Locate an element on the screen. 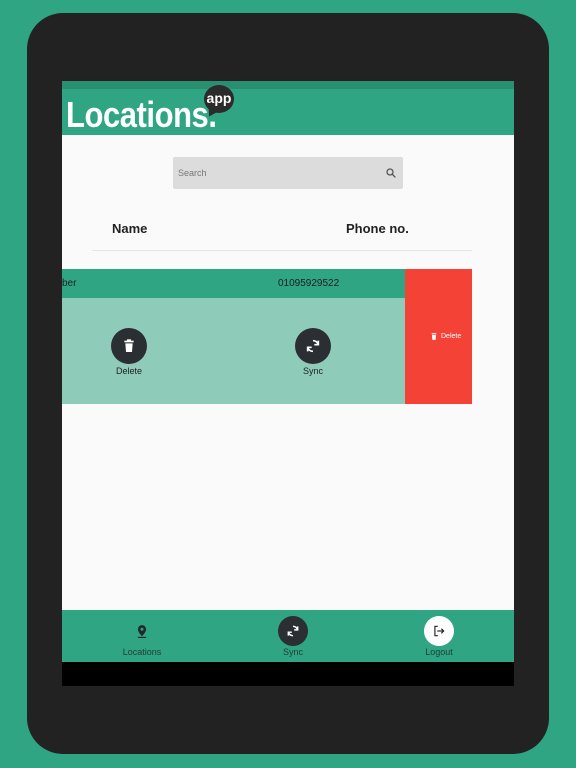 The width and height of the screenshot is (576, 768). system-bar is located at coordinates (288, 674).